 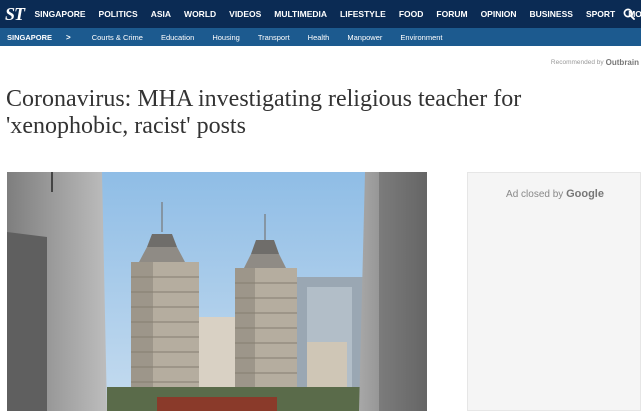 What do you see at coordinates (68, 37) in the screenshot?
I see `chevron-right-icon: >` at bounding box center [68, 37].